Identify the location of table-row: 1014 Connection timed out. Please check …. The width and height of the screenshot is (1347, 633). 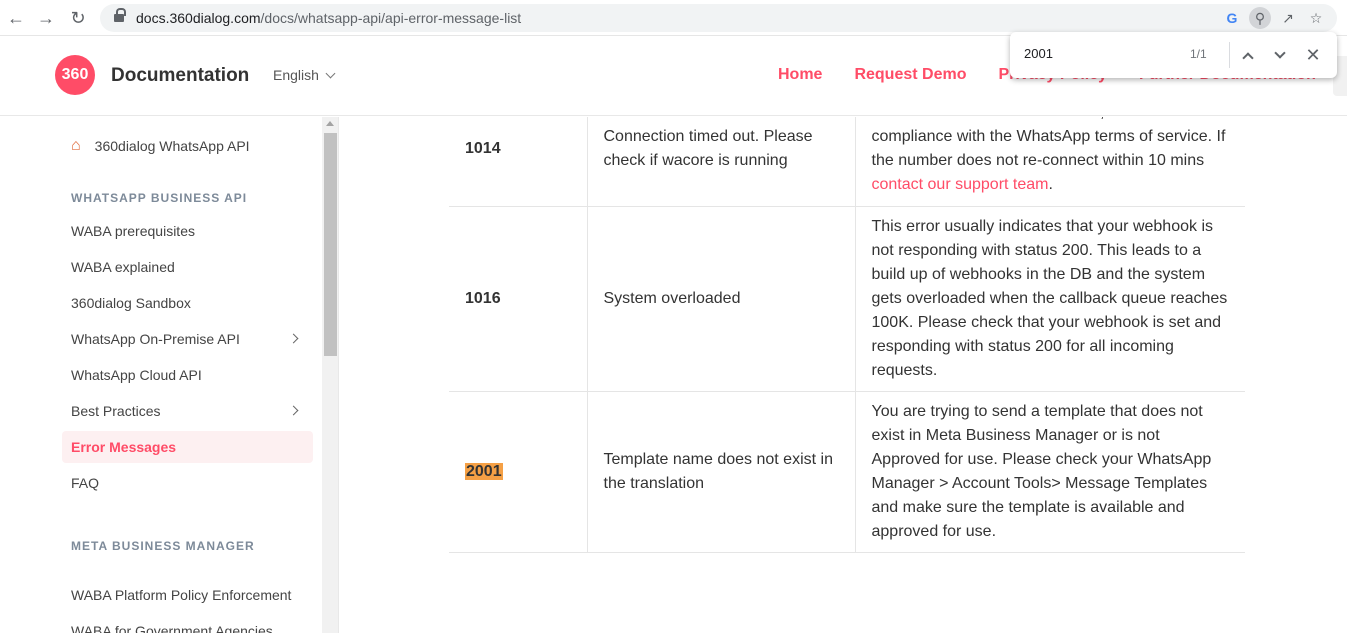
(847, 162).